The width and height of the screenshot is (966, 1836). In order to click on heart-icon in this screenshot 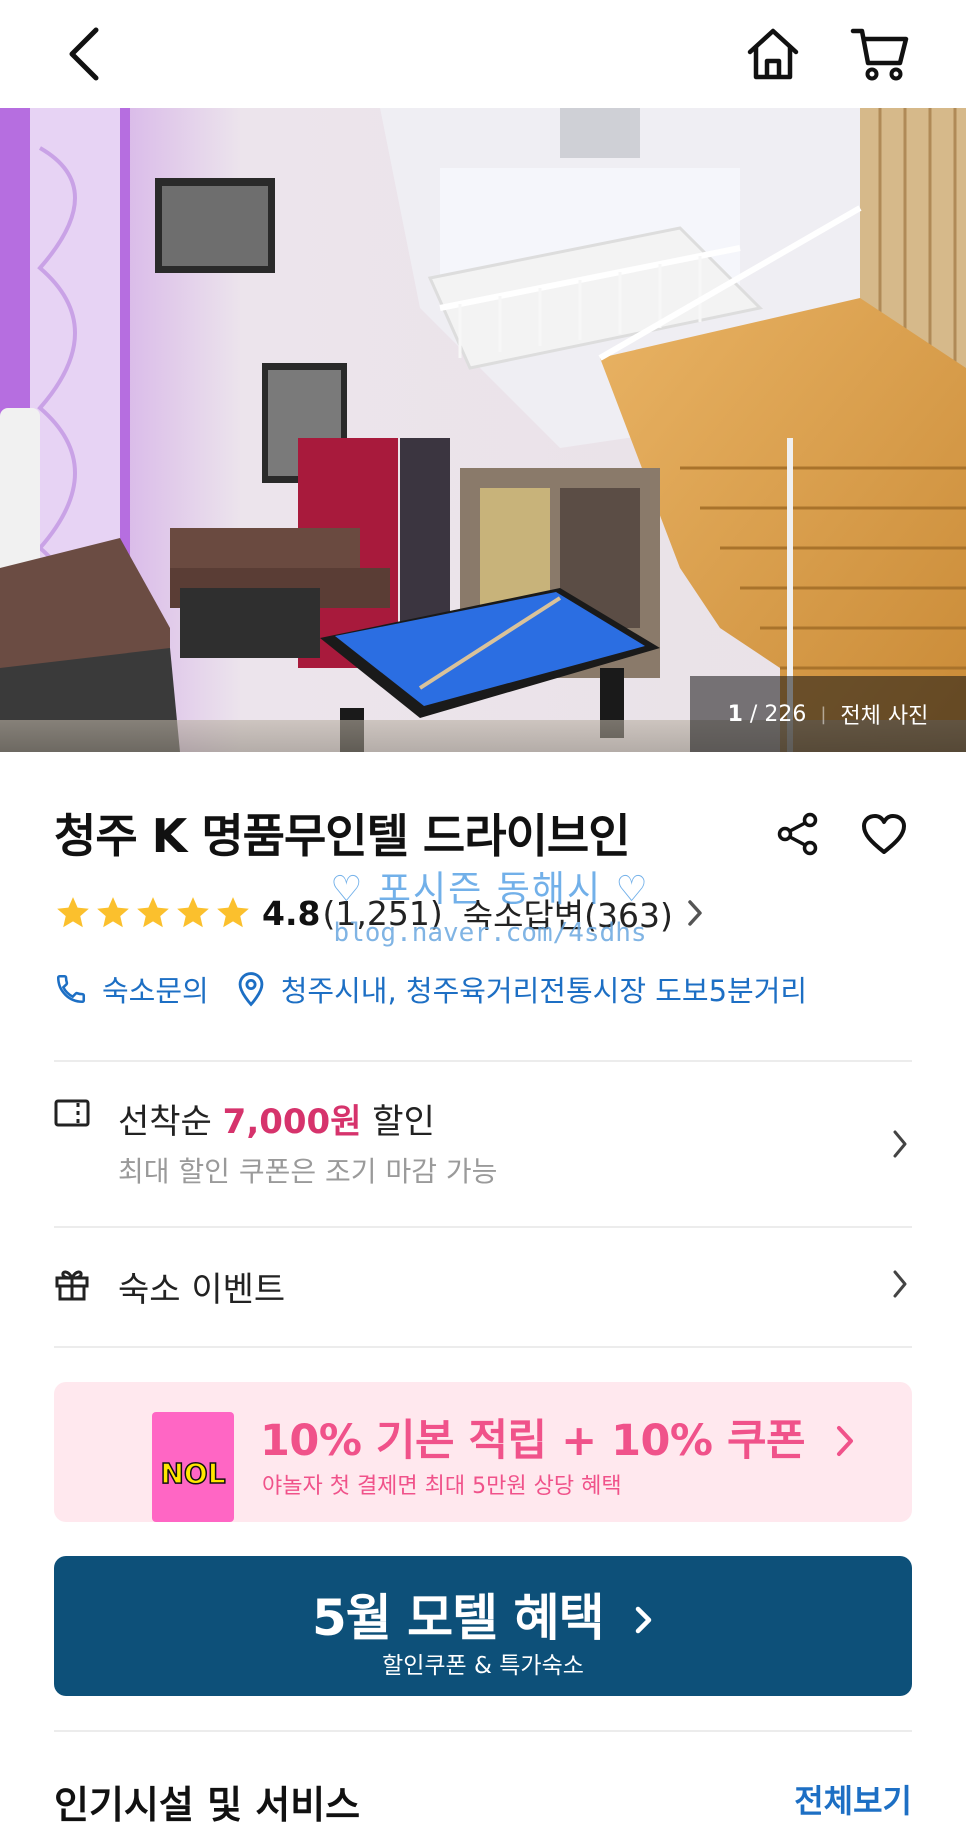, I will do `click(884, 834)`.